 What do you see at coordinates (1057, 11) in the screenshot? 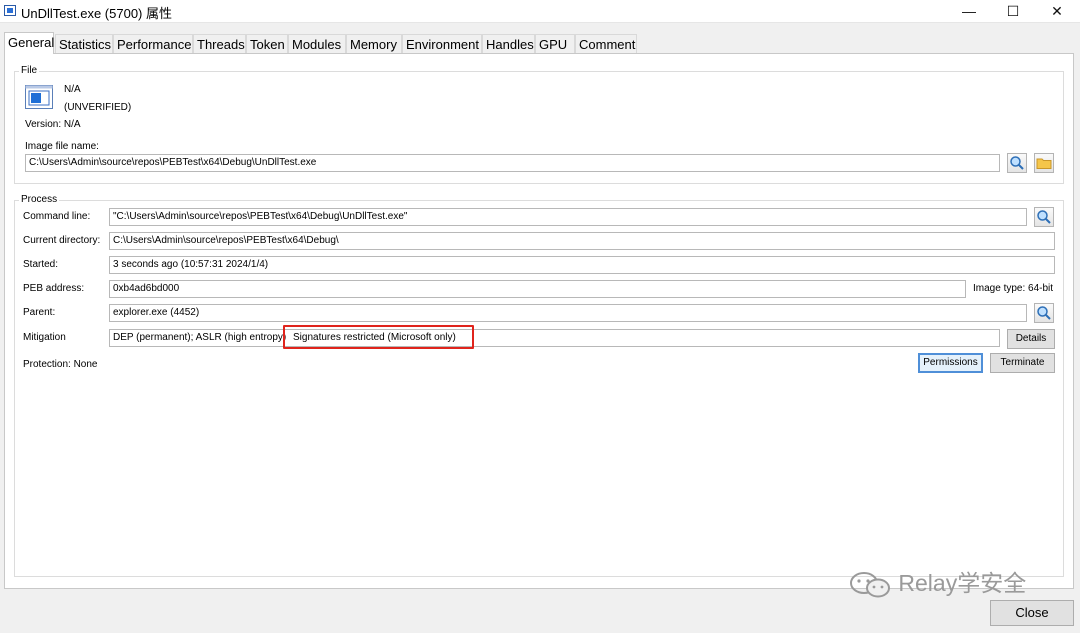
I see `close-window-button: ✕` at bounding box center [1057, 11].